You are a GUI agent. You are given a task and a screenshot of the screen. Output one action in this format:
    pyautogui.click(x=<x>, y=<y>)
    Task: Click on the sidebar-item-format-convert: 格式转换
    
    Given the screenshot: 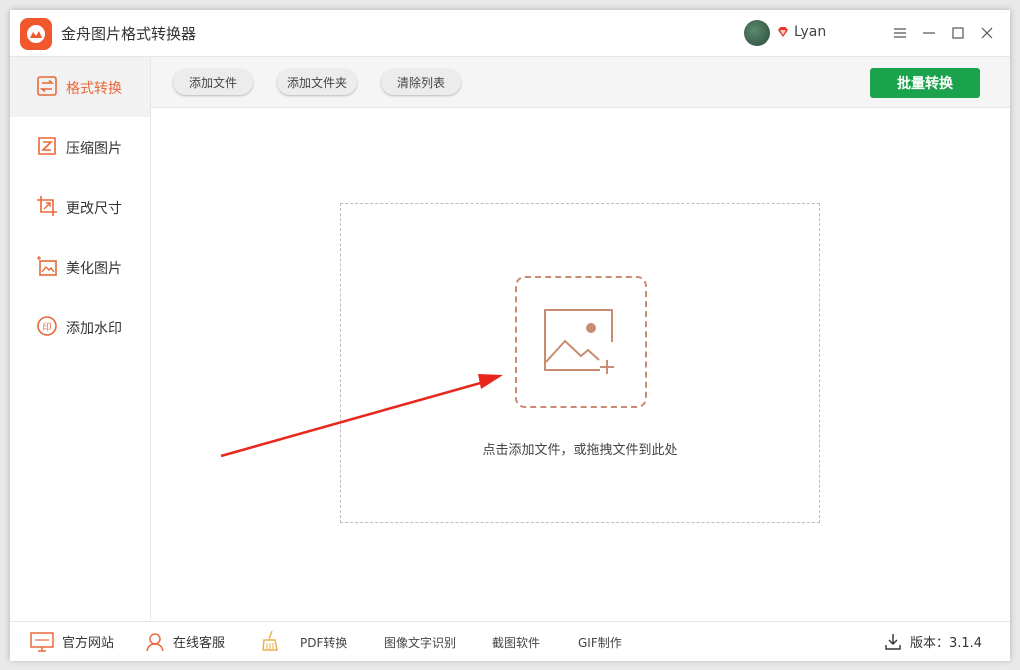 What is the action you would take?
    pyautogui.click(x=80, y=87)
    